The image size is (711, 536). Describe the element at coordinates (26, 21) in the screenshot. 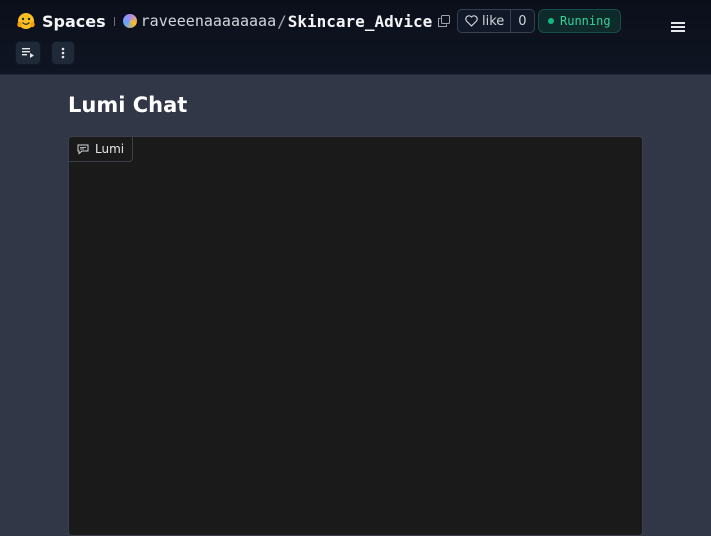

I see `hugging-face-logo` at that location.